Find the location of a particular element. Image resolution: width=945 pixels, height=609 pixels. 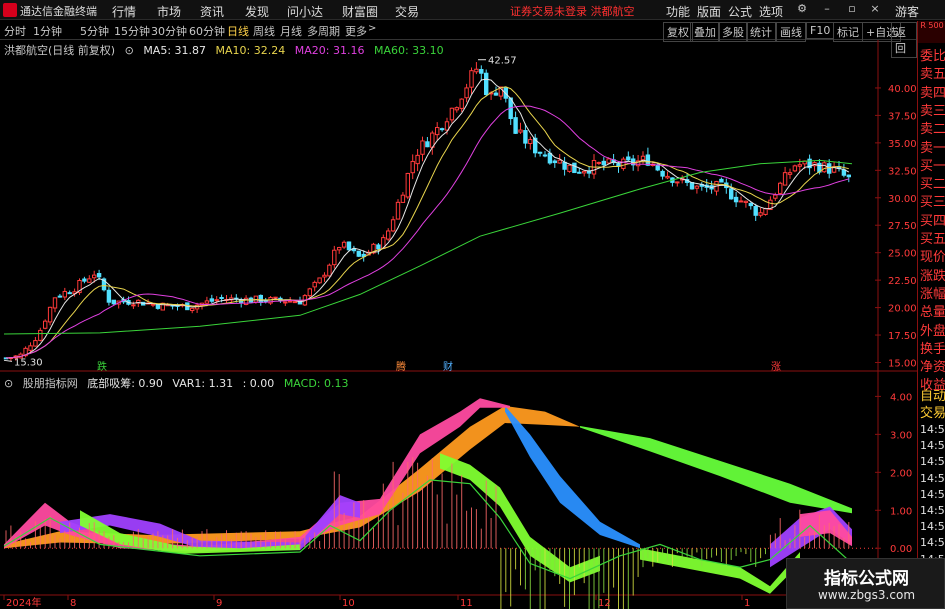

x-tick-label: 9 is located at coordinates (219, 603).